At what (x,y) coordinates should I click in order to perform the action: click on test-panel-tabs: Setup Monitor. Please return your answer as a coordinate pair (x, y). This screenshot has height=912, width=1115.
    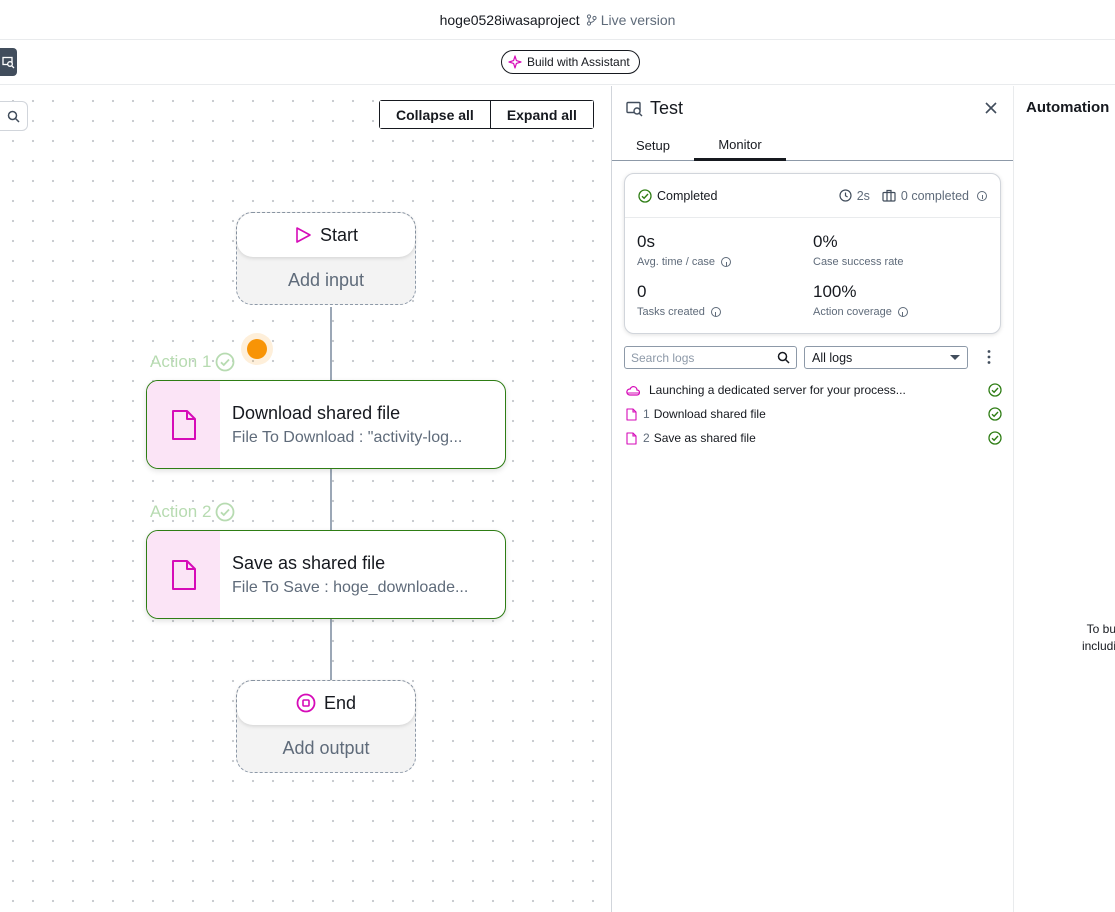
    Looking at the image, I should click on (812, 145).